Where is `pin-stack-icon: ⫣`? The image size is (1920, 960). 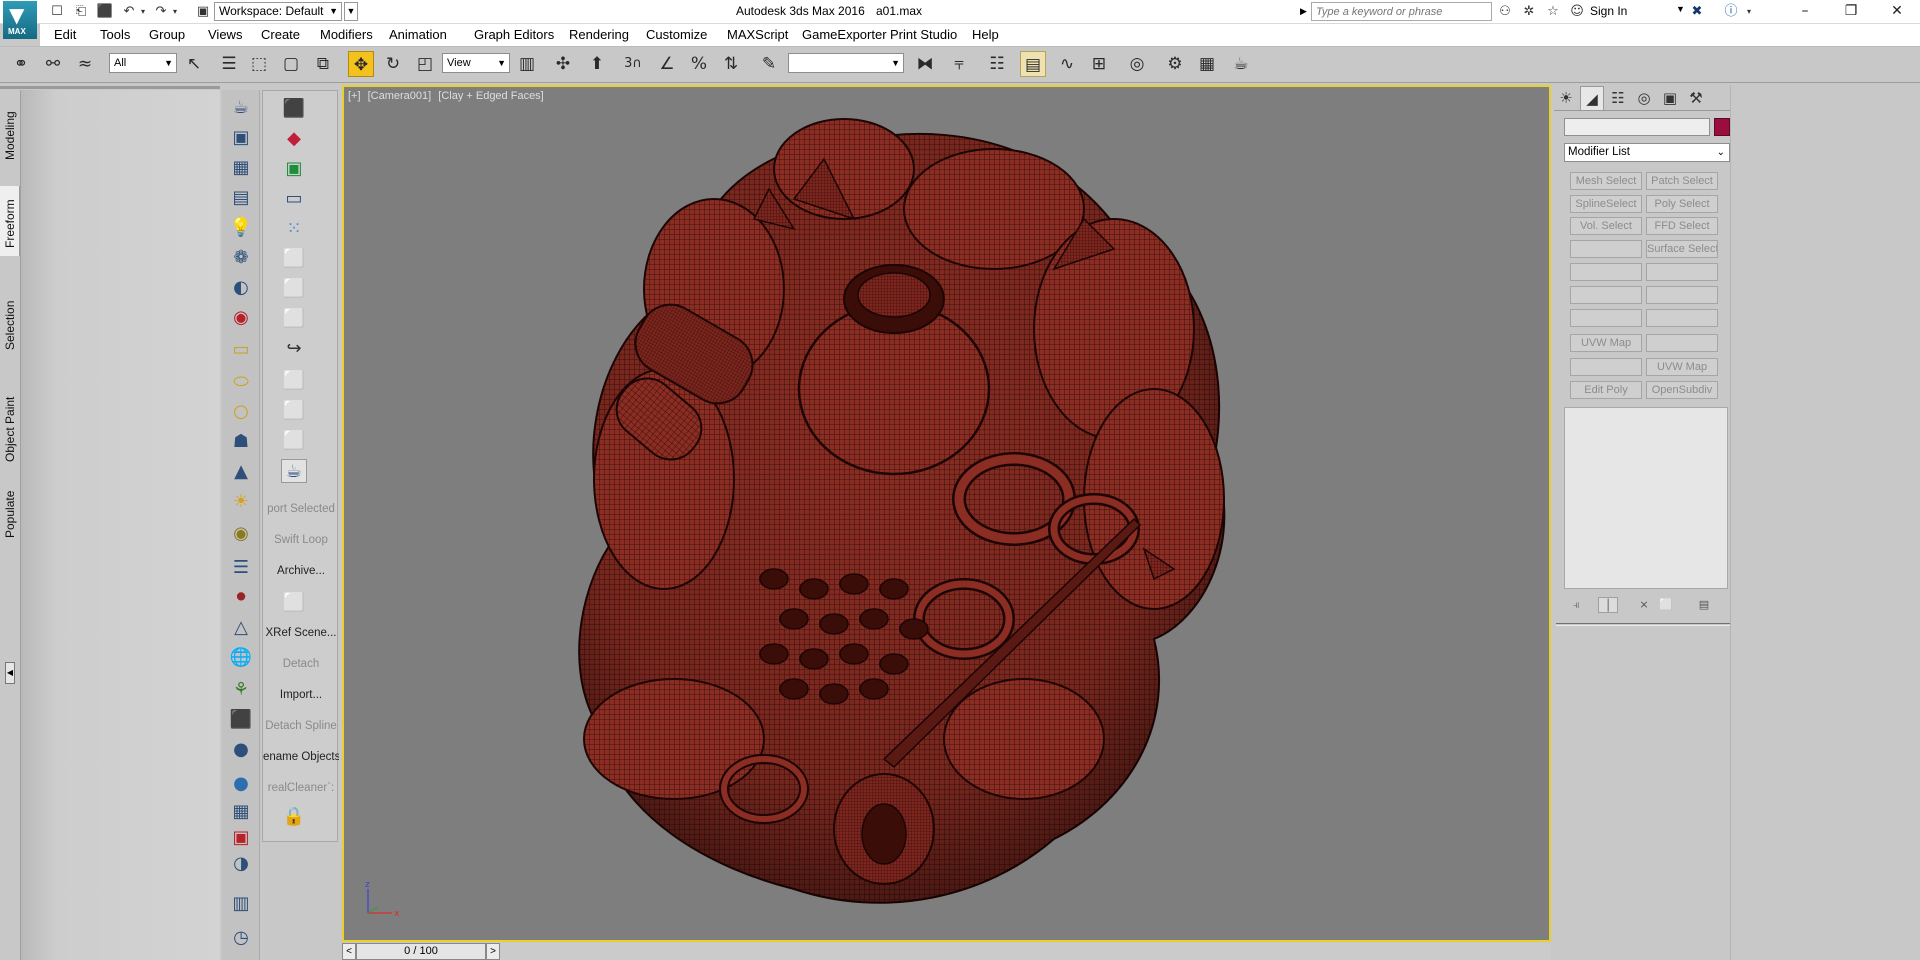 pin-stack-icon: ⫣ is located at coordinates (1576, 605).